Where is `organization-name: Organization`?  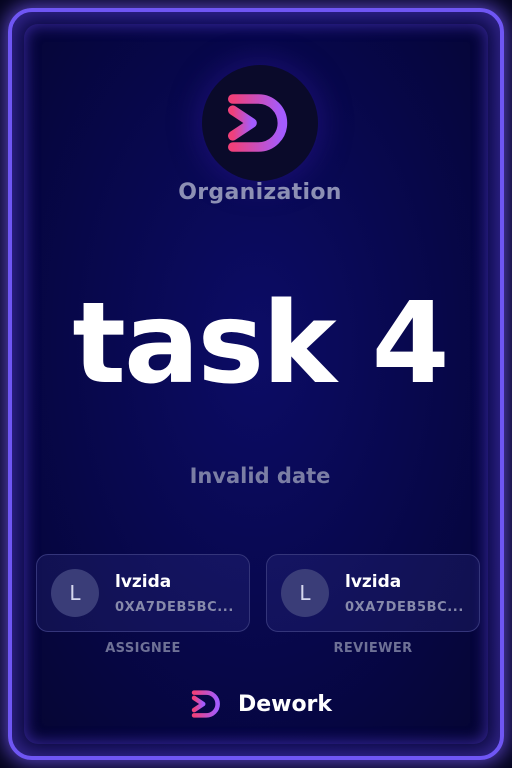 organization-name: Organization is located at coordinates (260, 192).